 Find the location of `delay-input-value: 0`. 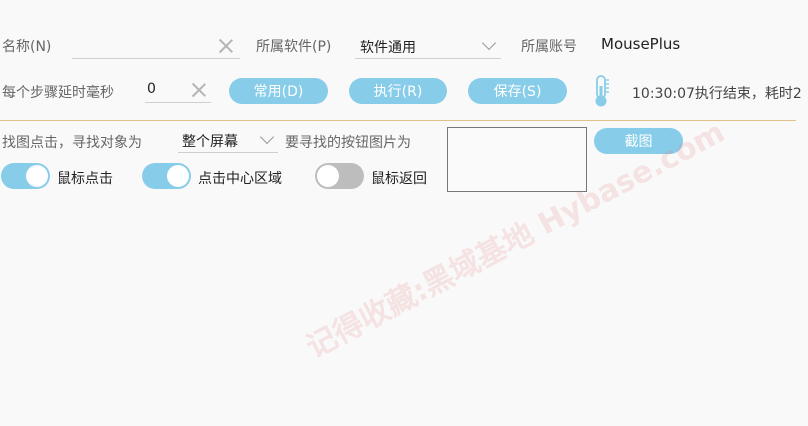

delay-input-value: 0 is located at coordinates (151, 89).